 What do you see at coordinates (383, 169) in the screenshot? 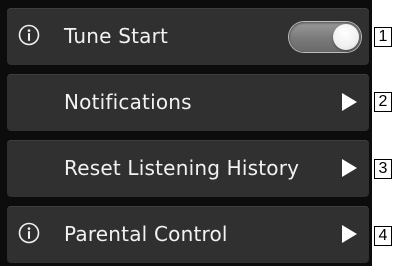
I see `callout-number: 3` at bounding box center [383, 169].